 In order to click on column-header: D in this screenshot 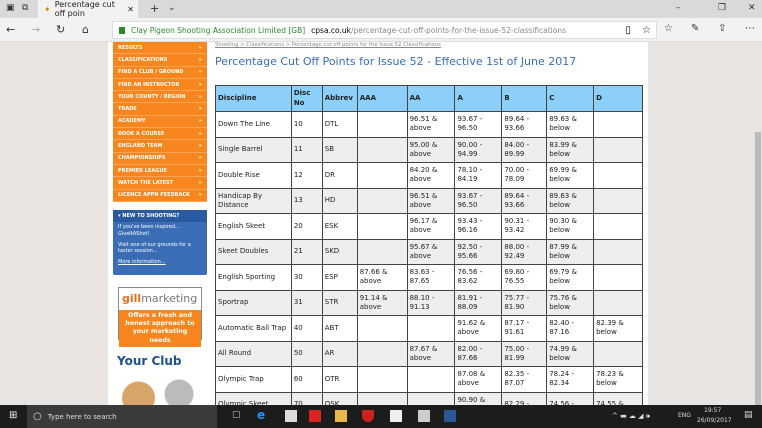, I will do `click(618, 98)`.